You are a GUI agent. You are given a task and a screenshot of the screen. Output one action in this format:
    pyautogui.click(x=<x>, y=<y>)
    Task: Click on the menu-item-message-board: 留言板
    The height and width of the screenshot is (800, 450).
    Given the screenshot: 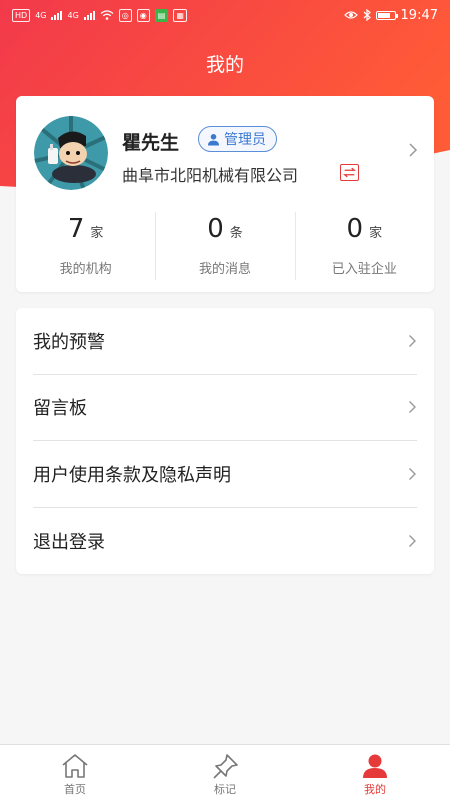 What is the action you would take?
    pyautogui.click(x=225, y=408)
    